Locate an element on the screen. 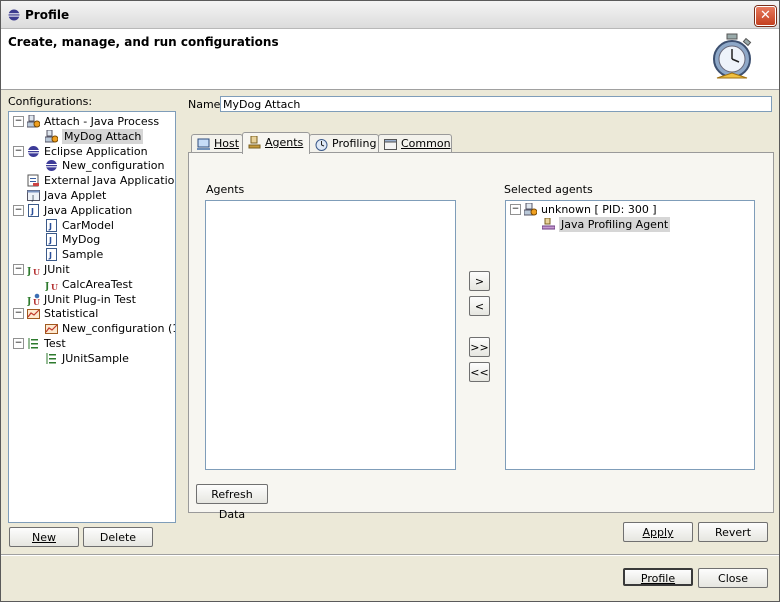 This screenshot has height=602, width=780. close-button: Close is located at coordinates (733, 578).